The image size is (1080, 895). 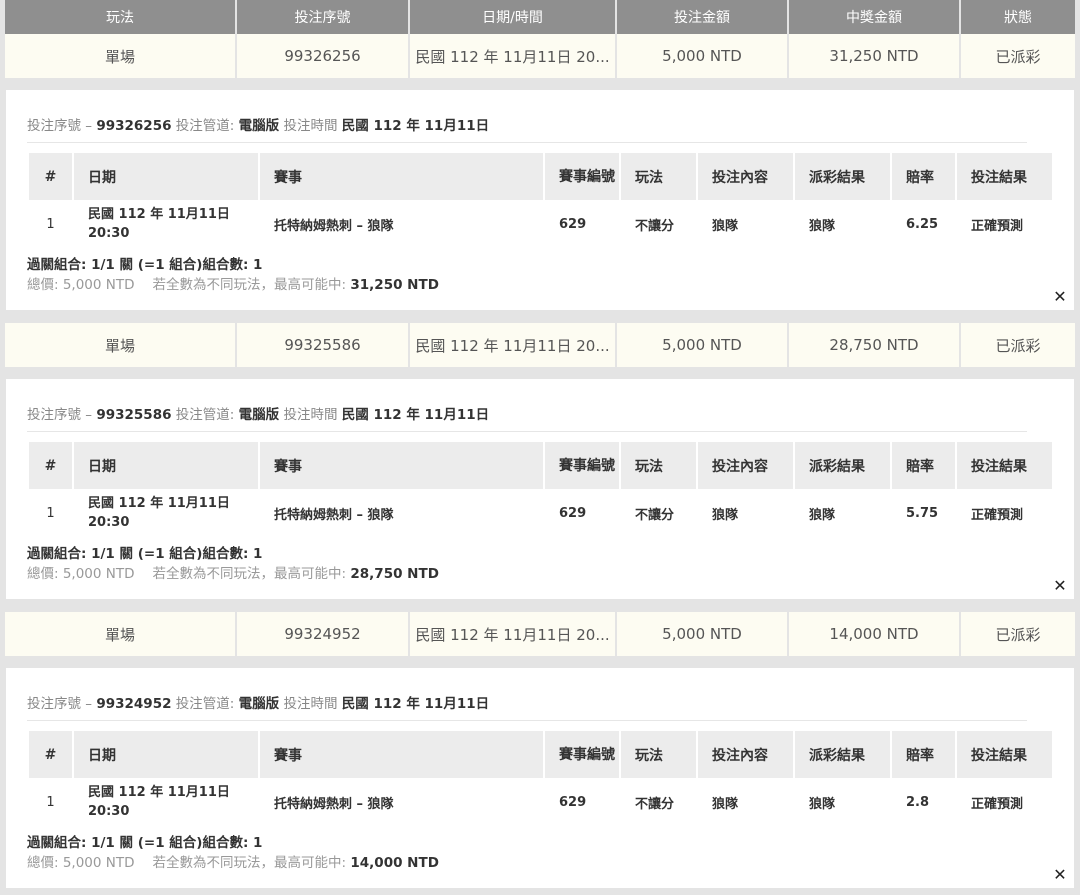 I want to click on max-win-value: 28,750 NTD, so click(x=394, y=574).